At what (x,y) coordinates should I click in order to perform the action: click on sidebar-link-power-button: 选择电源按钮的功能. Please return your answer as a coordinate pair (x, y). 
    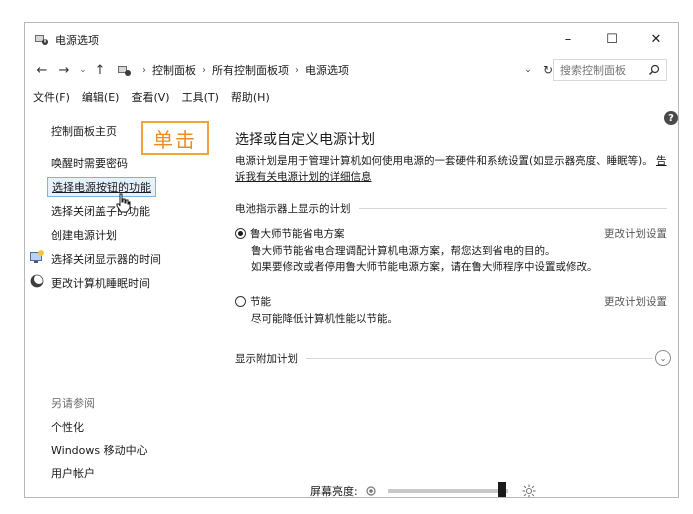
    Looking at the image, I should click on (101, 187).